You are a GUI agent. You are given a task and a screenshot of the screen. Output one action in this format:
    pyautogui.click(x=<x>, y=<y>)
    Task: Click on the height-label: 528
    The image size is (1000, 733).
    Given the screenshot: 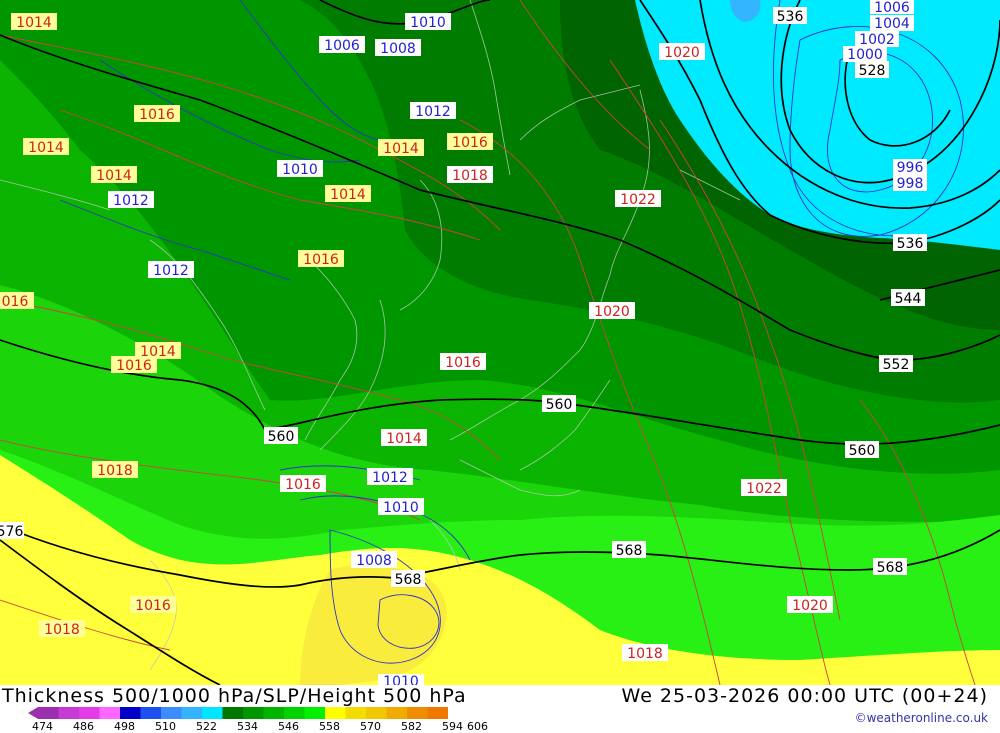 What is the action you would take?
    pyautogui.click(x=872, y=70)
    